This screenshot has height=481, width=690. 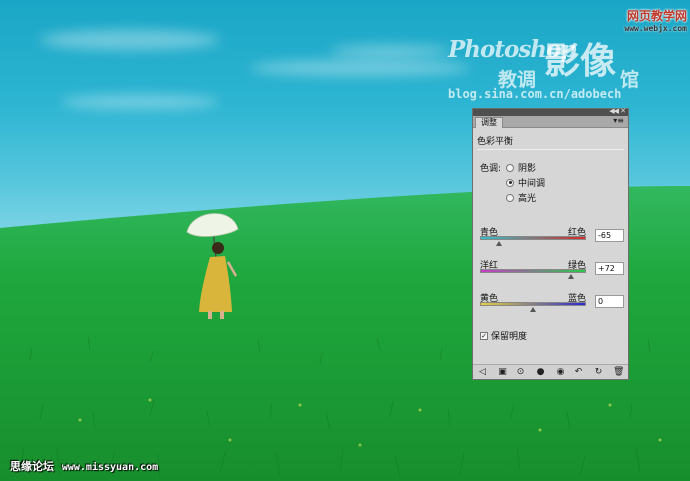 What do you see at coordinates (614, 111) in the screenshot?
I see `collapse-icon: ◀◀` at bounding box center [614, 111].